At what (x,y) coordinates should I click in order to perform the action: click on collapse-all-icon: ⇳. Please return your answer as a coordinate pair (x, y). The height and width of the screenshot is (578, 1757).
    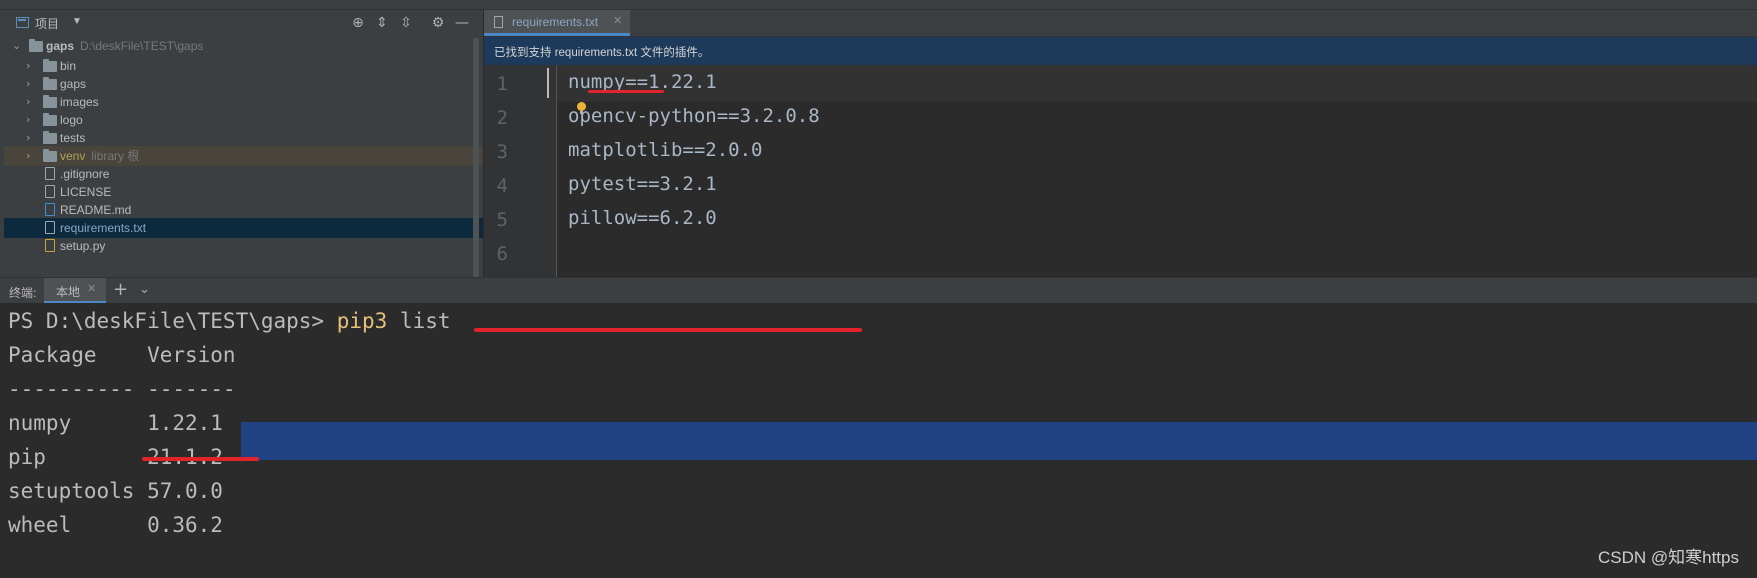
    Looking at the image, I should click on (406, 23).